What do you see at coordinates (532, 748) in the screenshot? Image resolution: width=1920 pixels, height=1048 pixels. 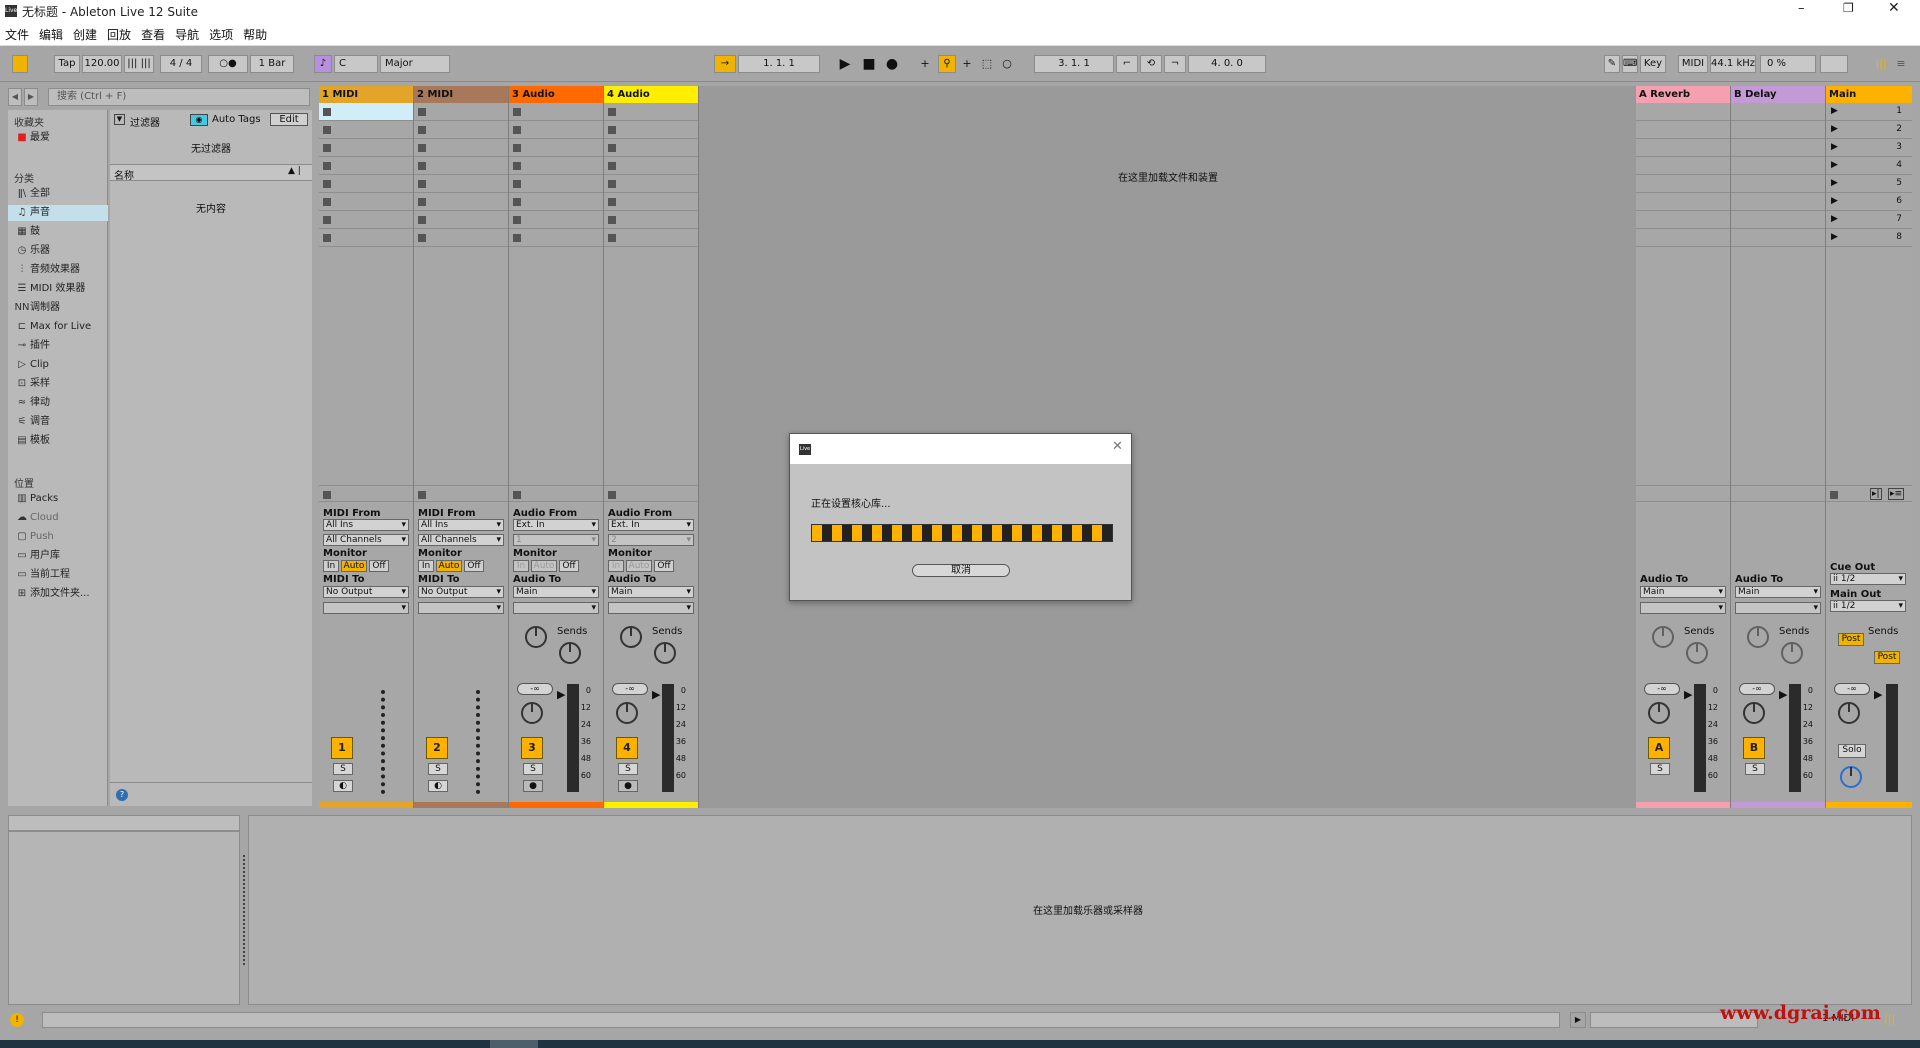 I see `track-activator-button: 3` at bounding box center [532, 748].